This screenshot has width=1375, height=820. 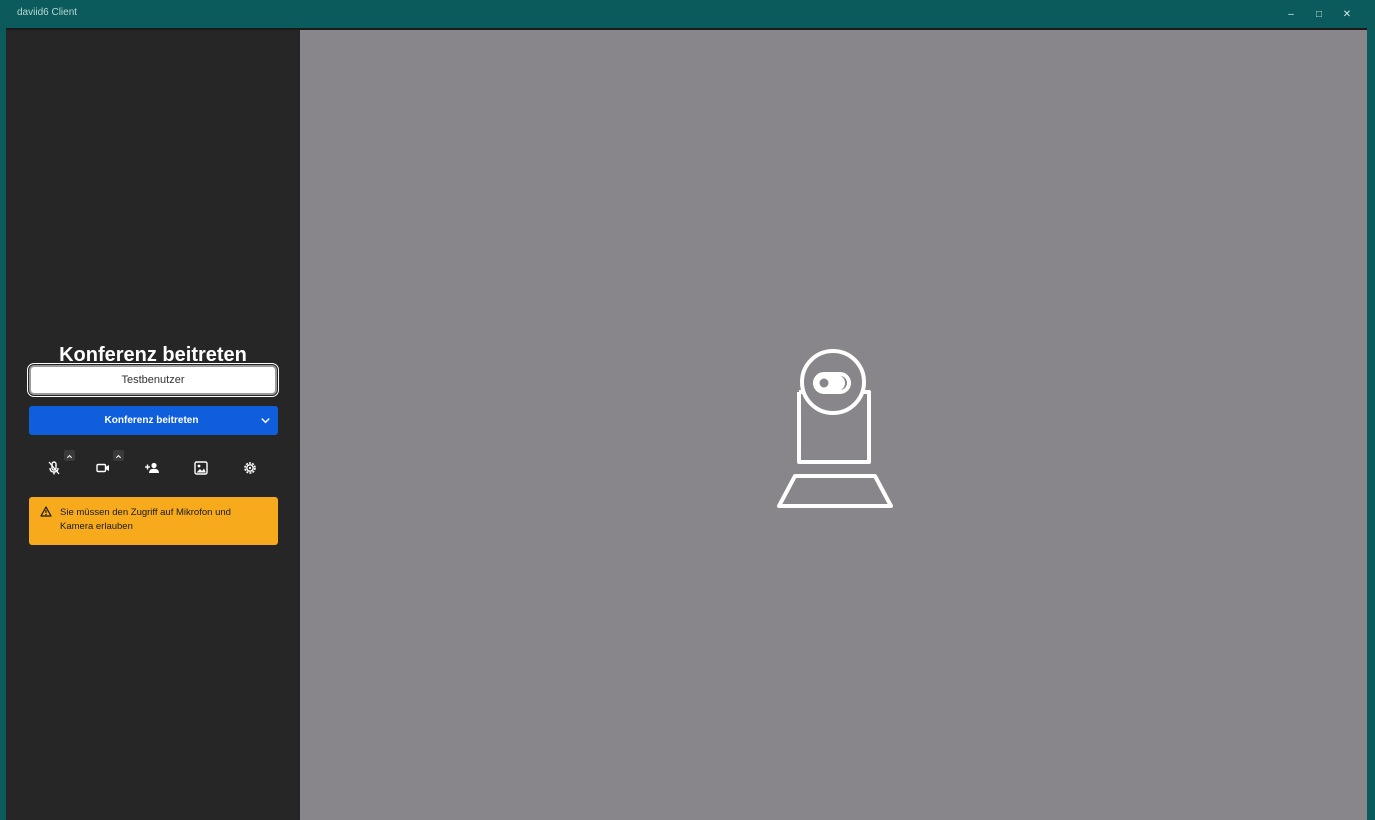 I want to click on window-title: daviid6 Client, so click(x=47, y=12).